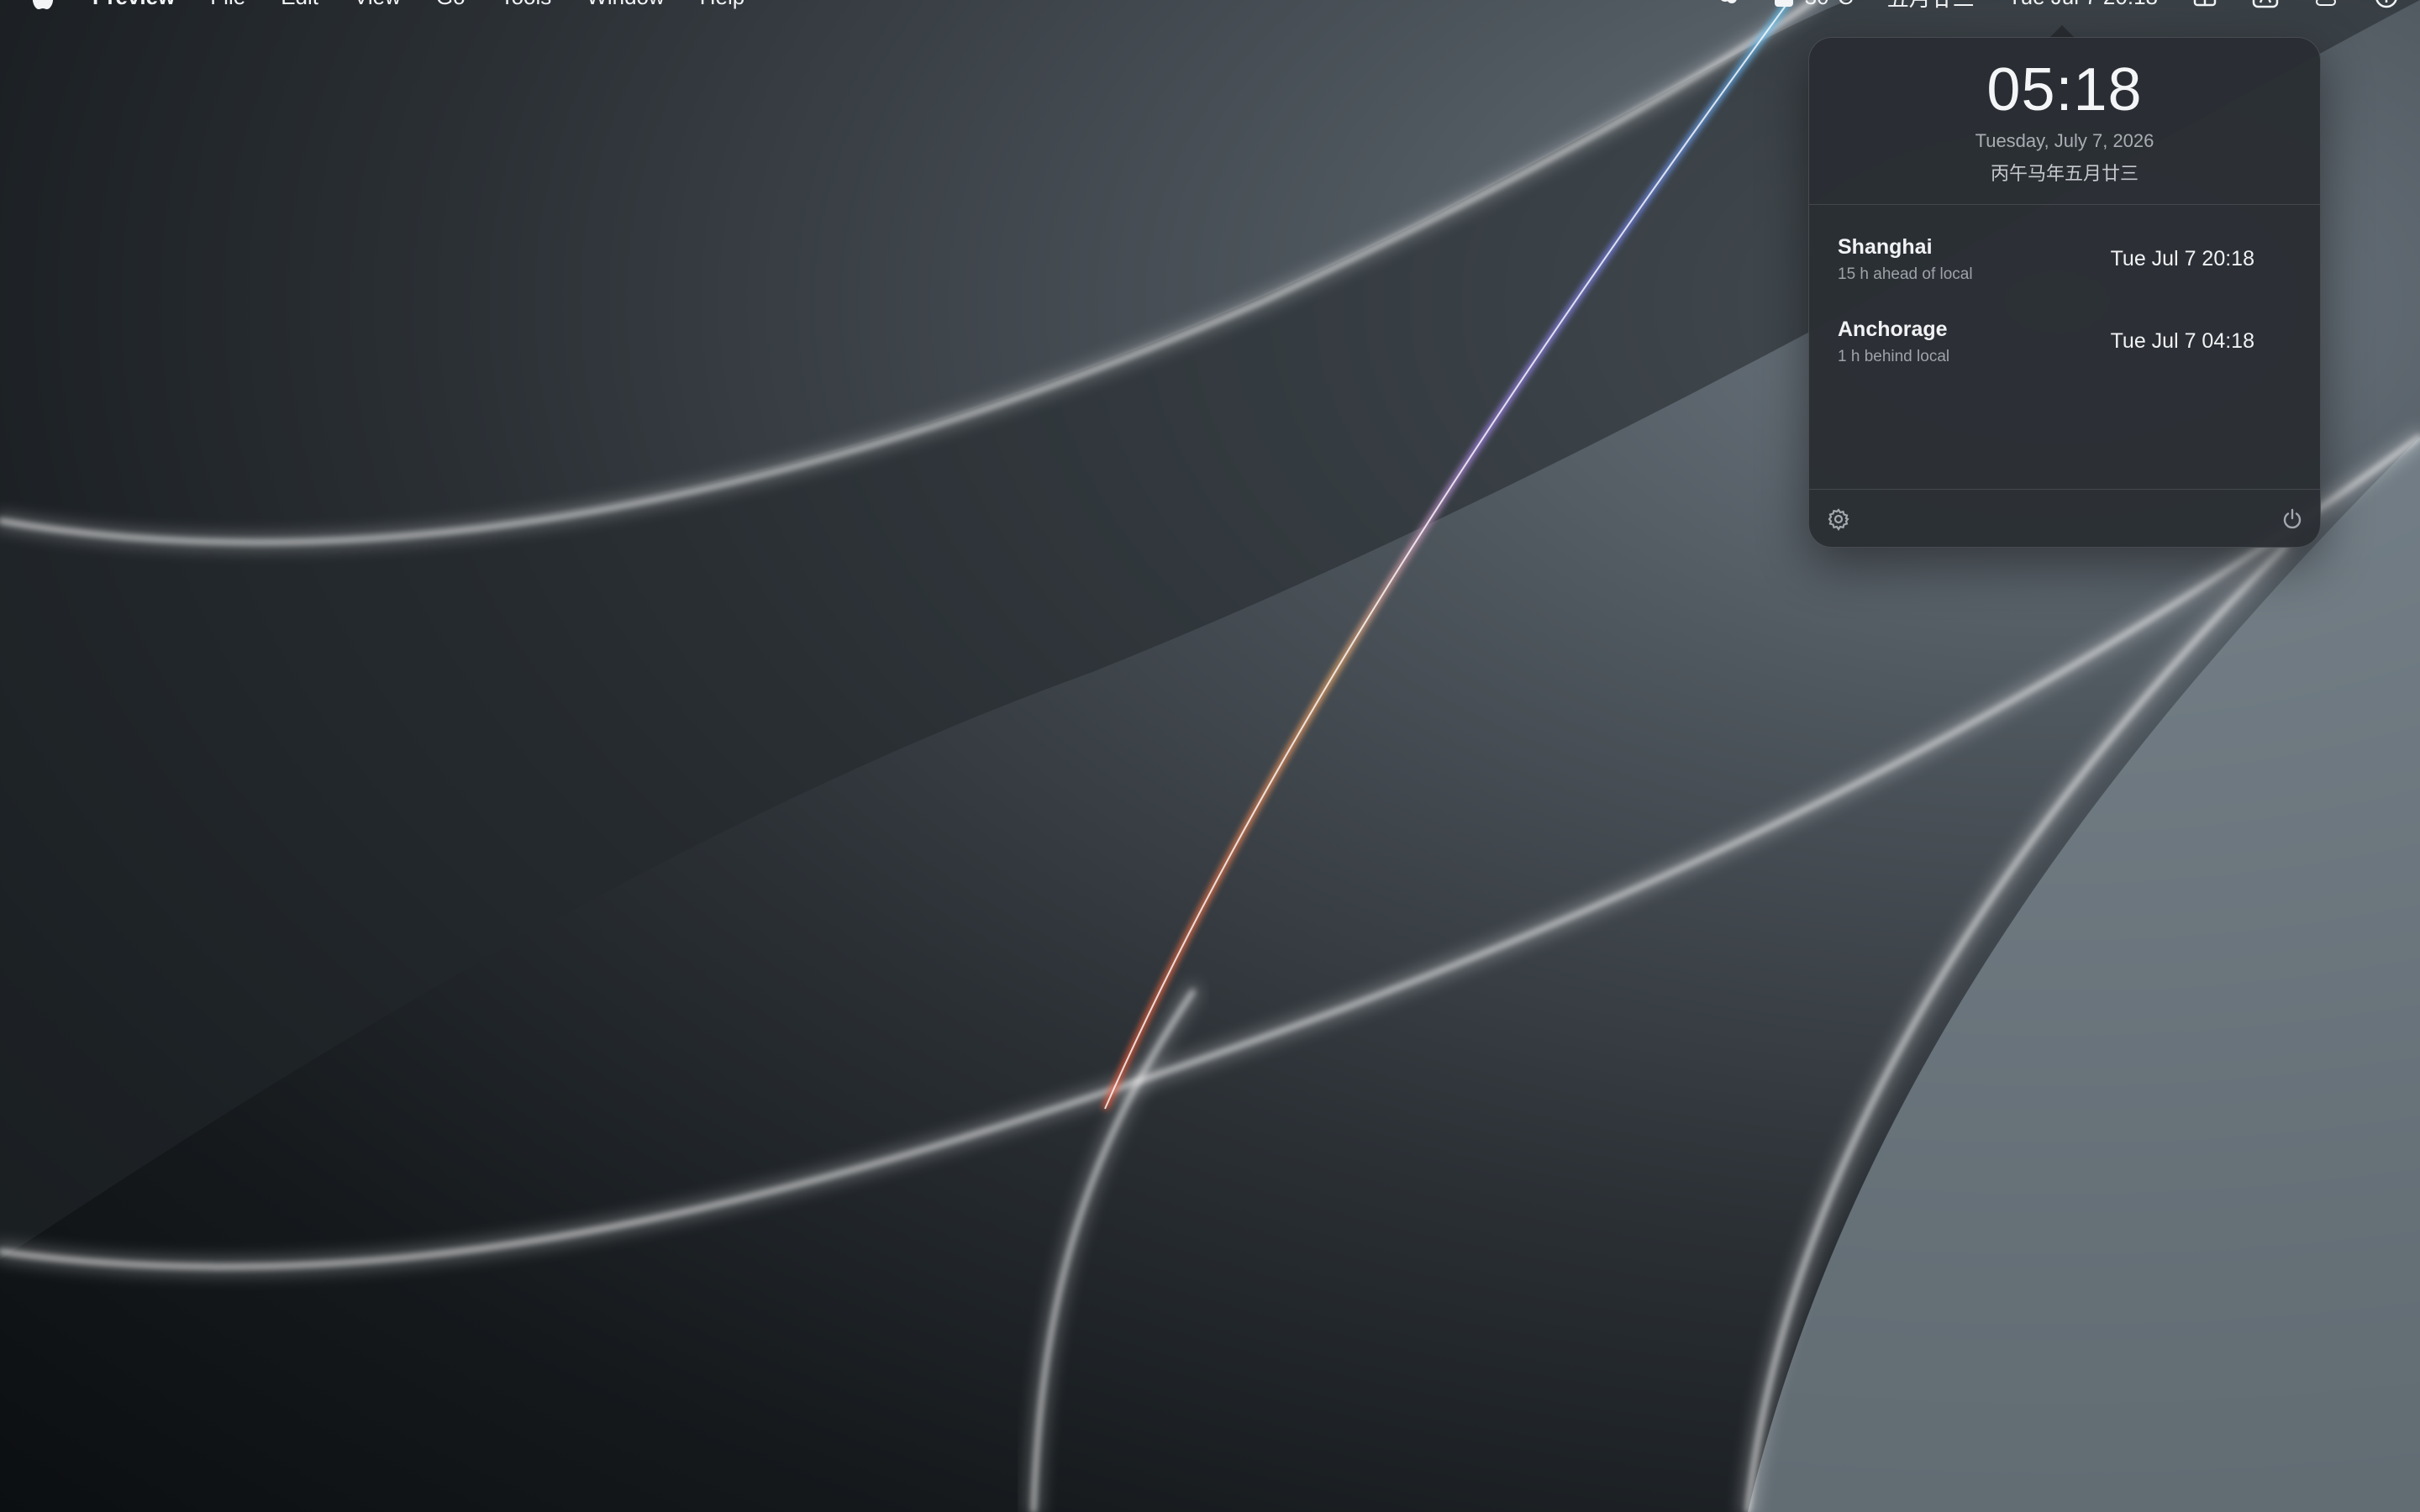 This screenshot has width=2420, height=1512. Describe the element at coordinates (2064, 89) in the screenshot. I see `local-time: 05:18` at that location.